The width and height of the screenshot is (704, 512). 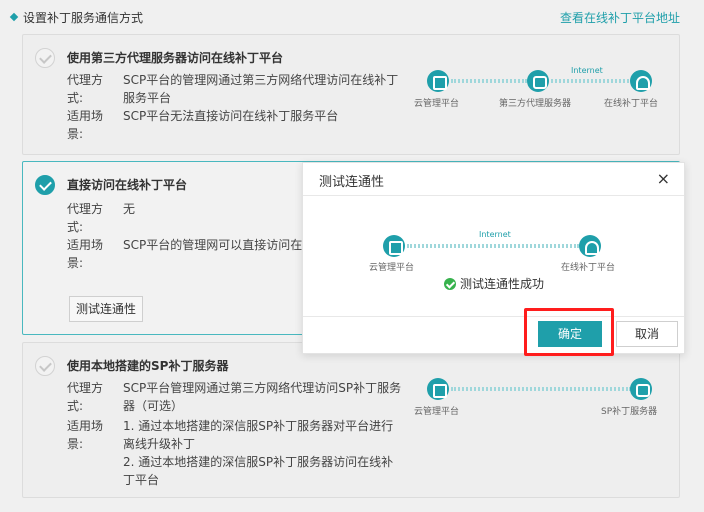 I want to click on check-circle-icon, so click(x=450, y=284).